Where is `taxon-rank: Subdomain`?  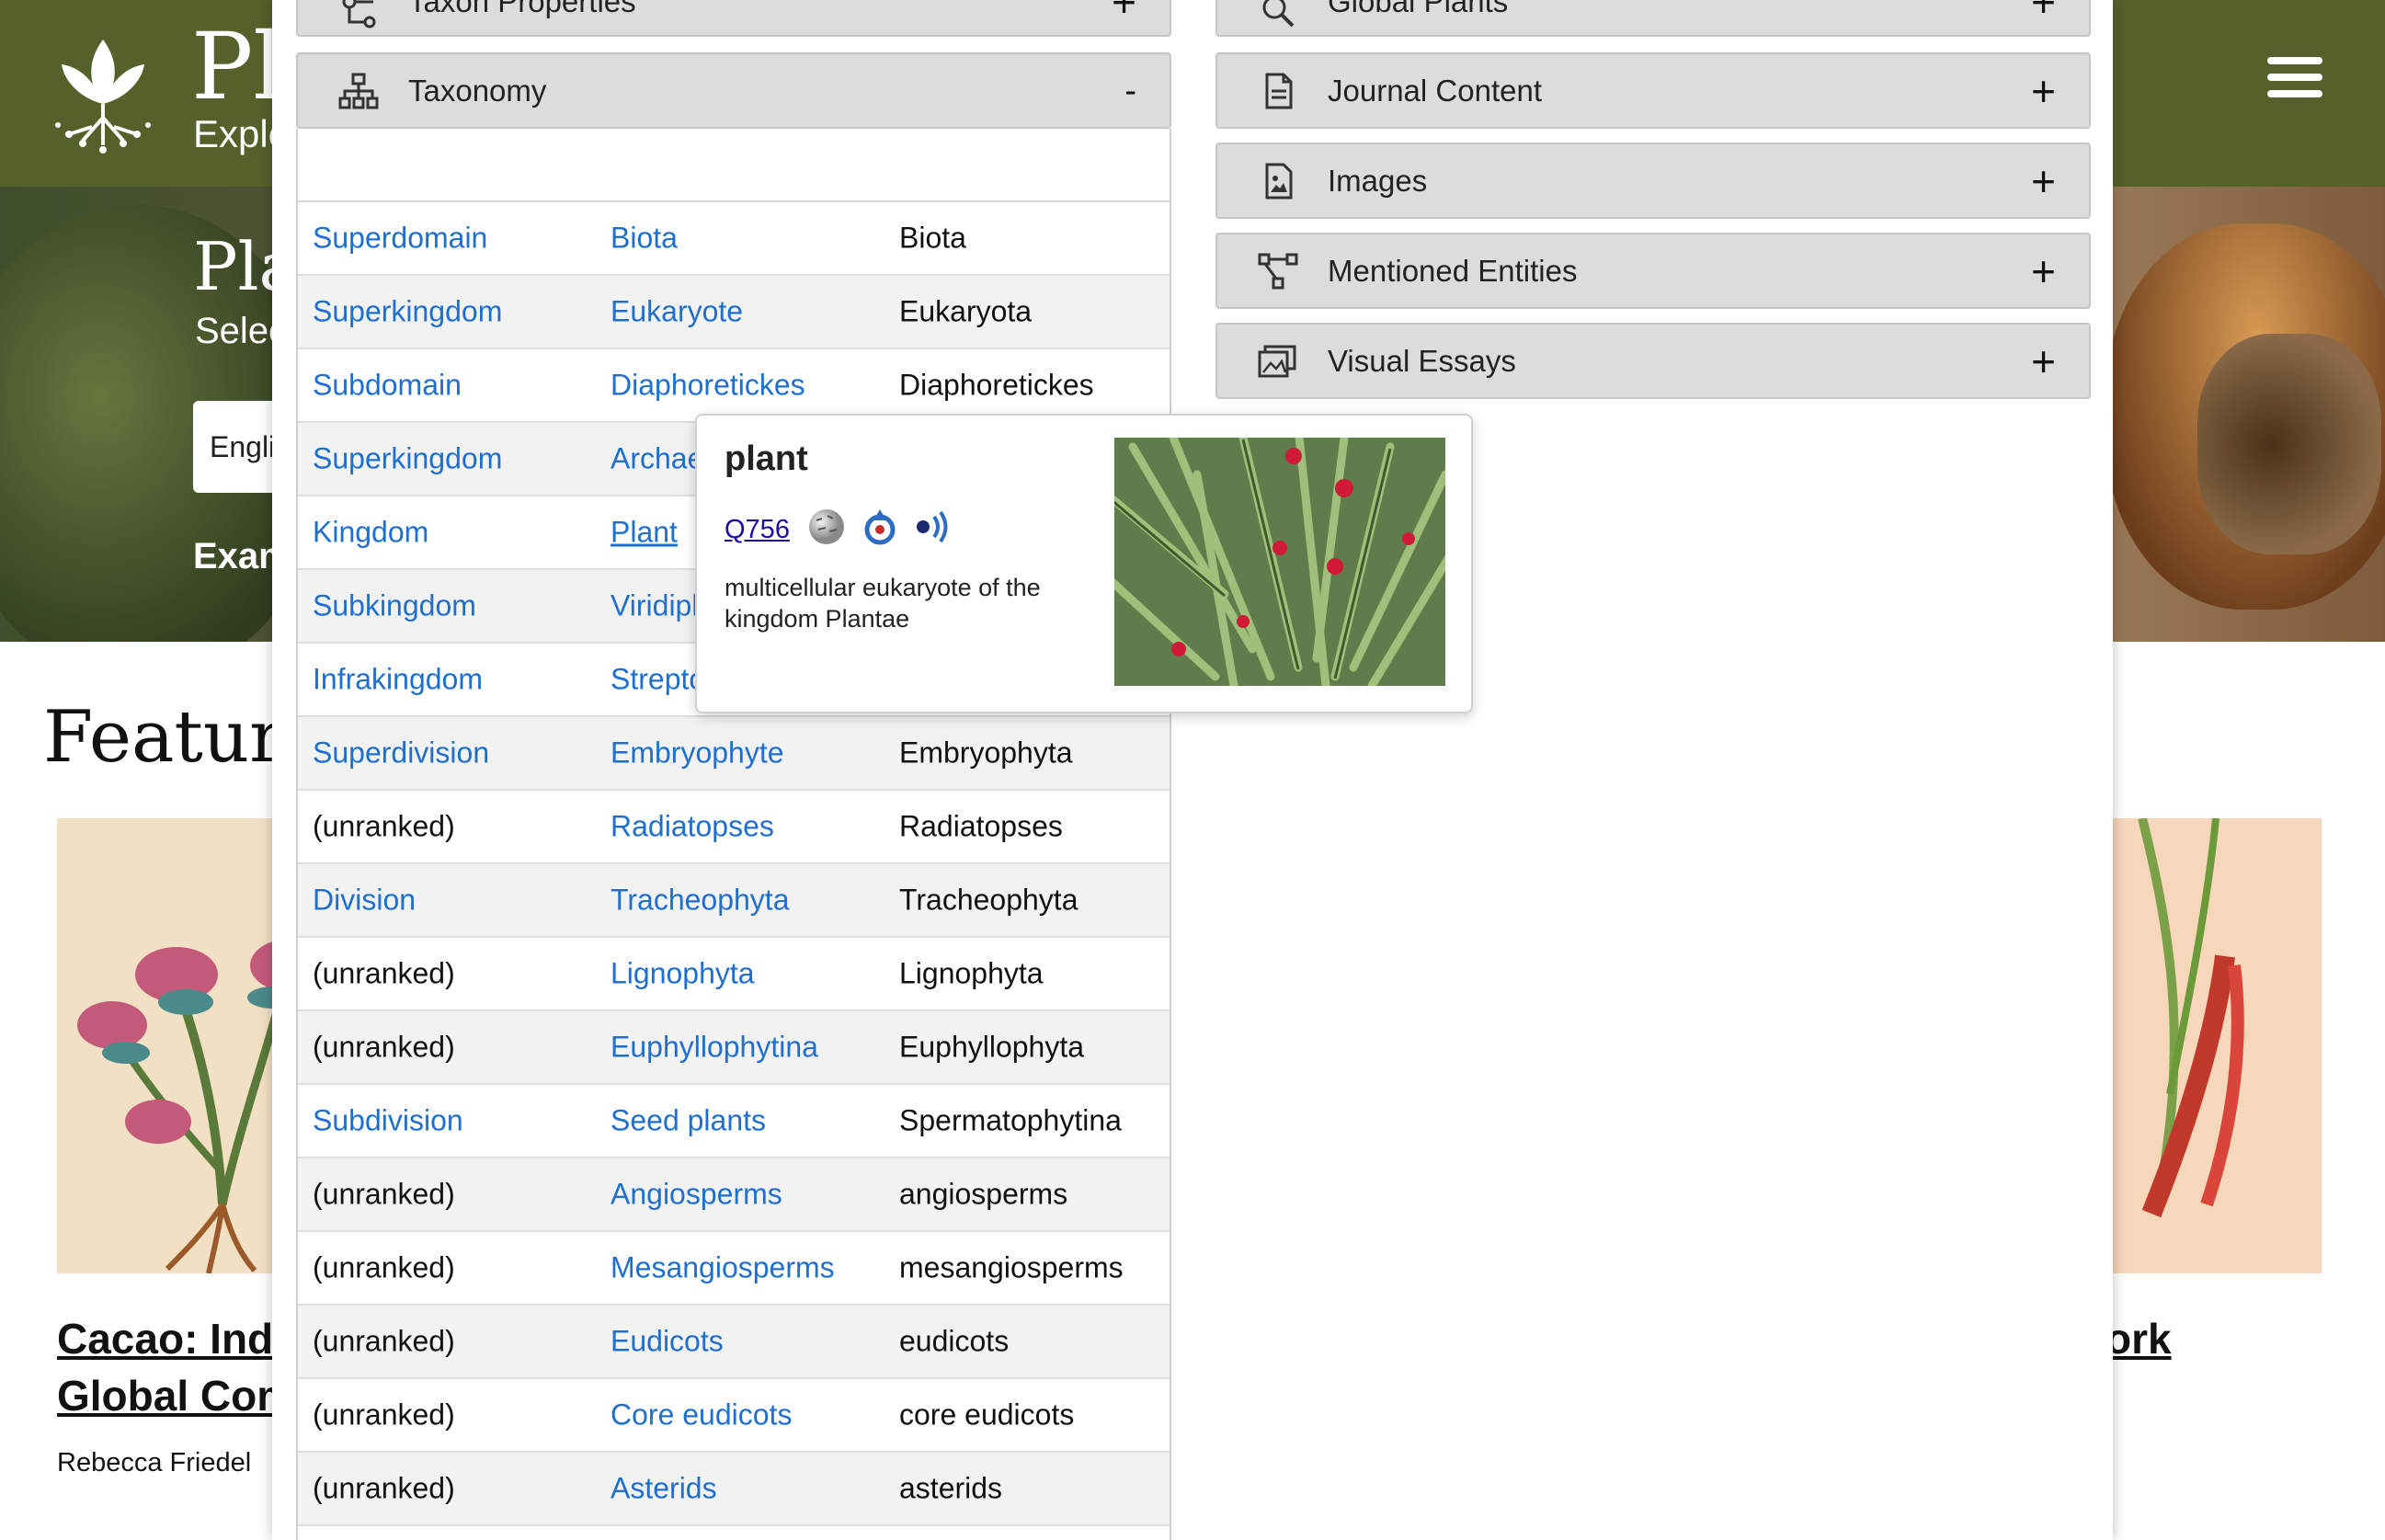 taxon-rank: Subdomain is located at coordinates (387, 386).